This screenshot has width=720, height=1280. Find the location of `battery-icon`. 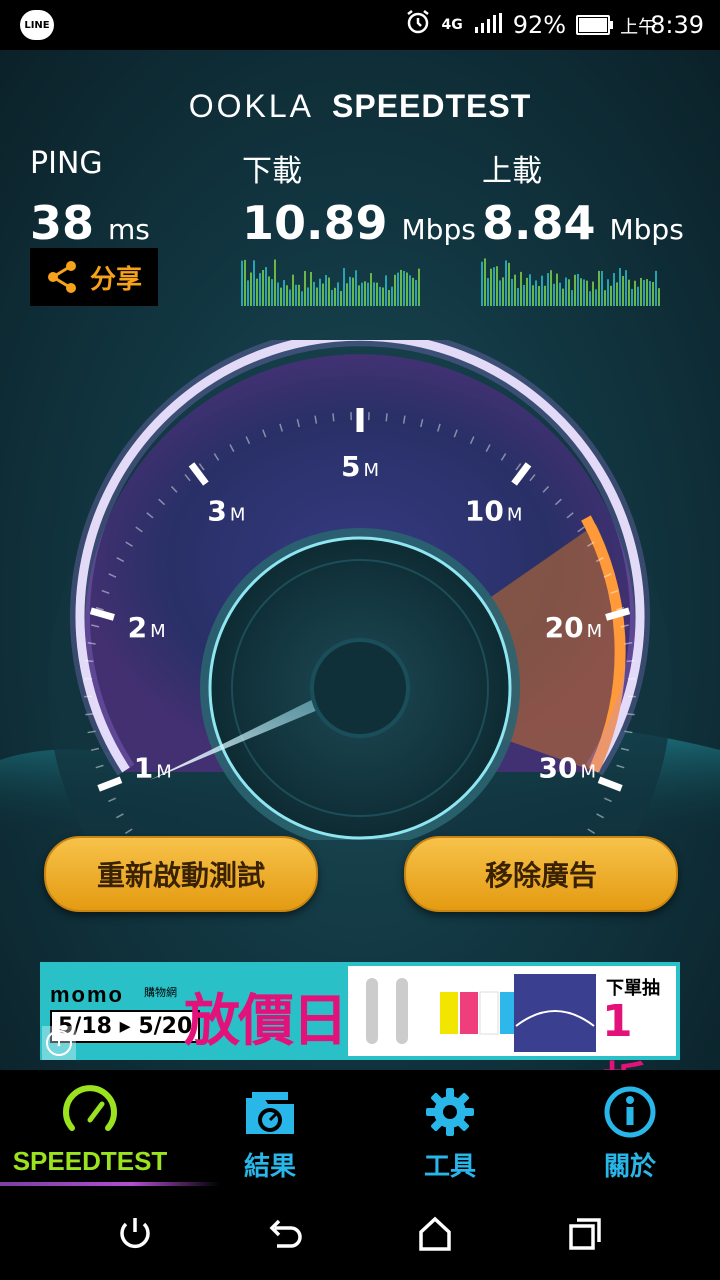

battery-icon is located at coordinates (595, 25).